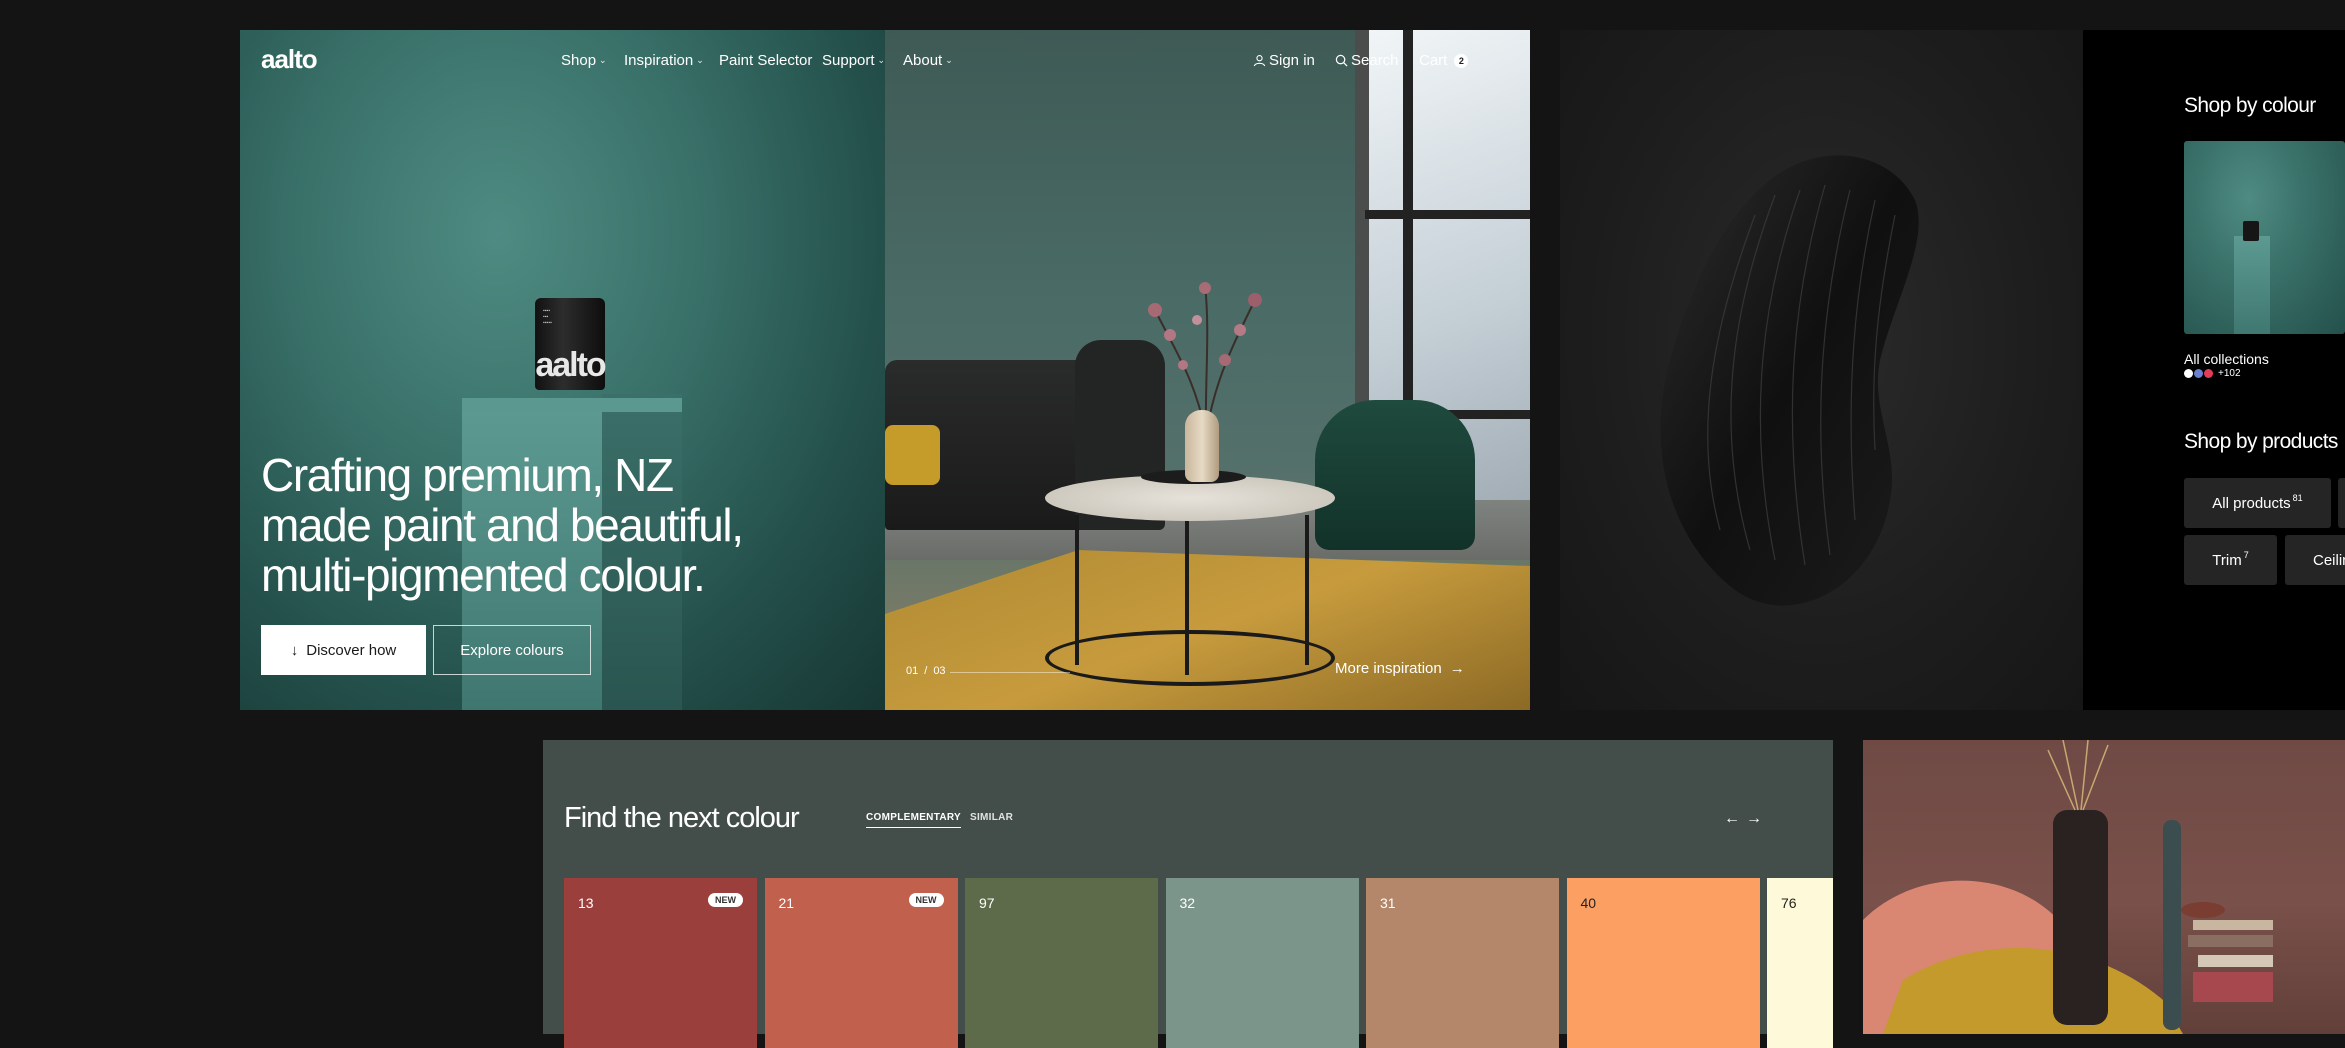  I want to click on slide-total: 03, so click(939, 671).